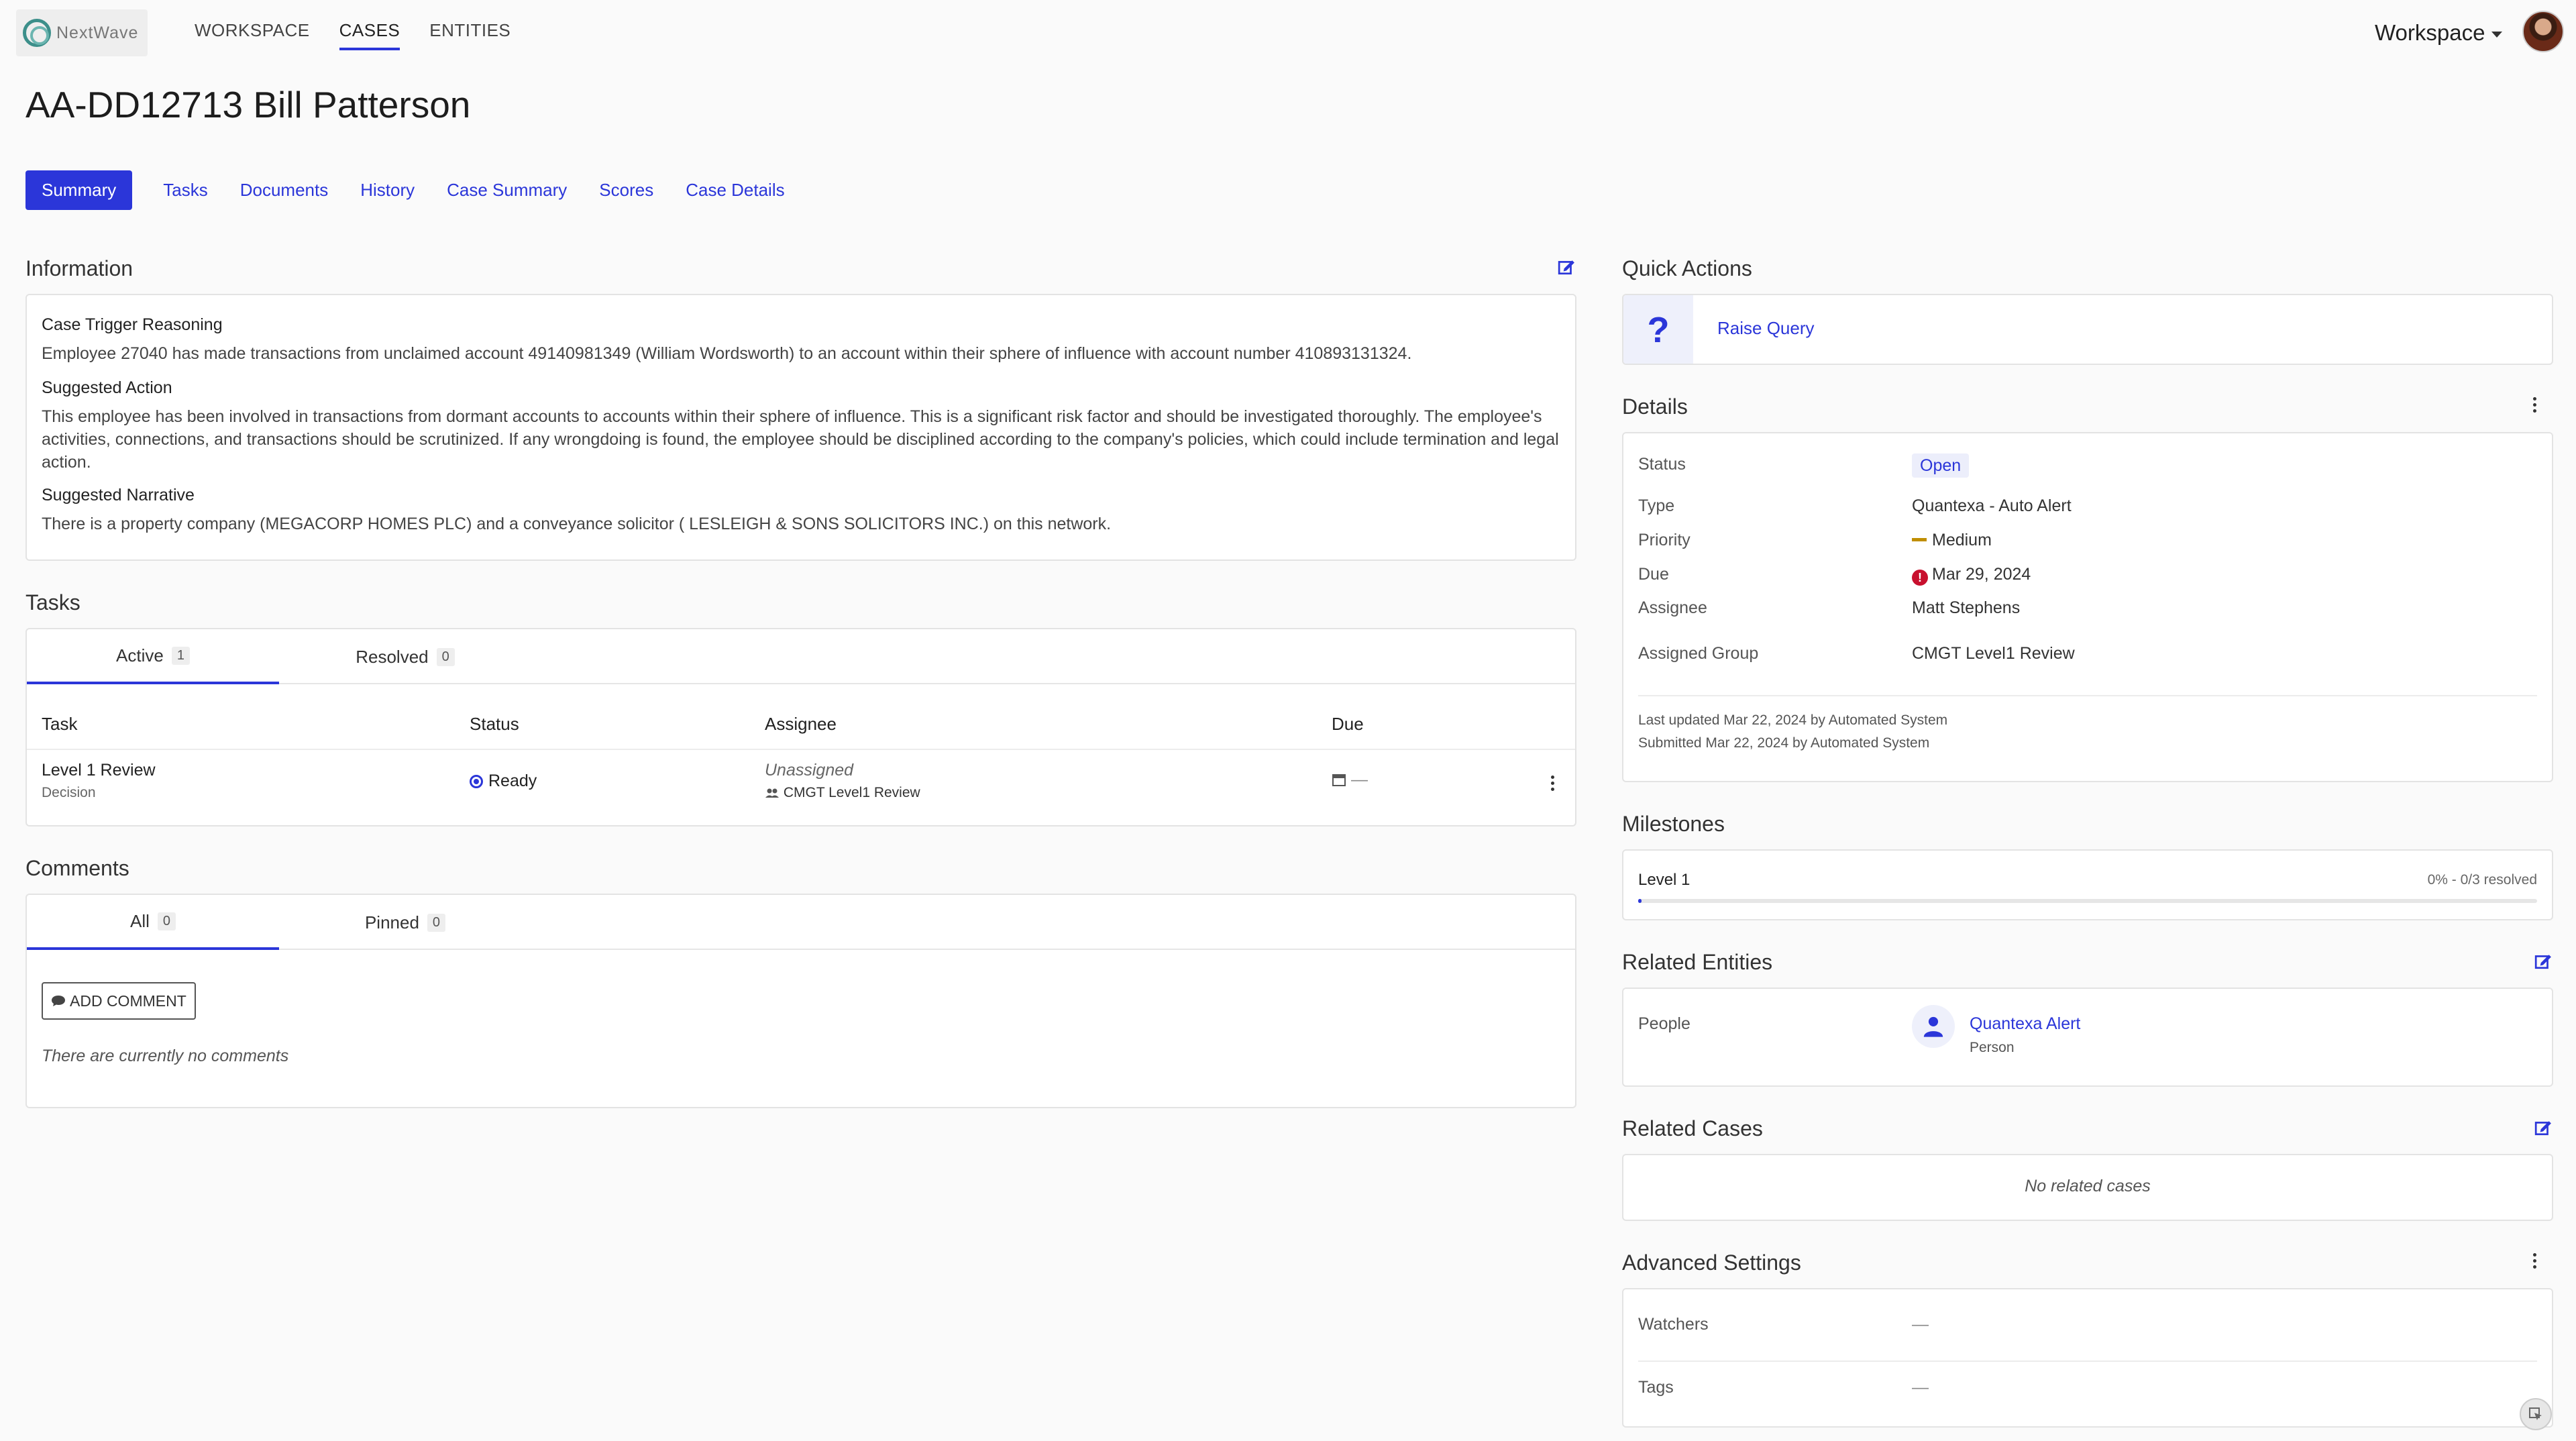  Describe the element at coordinates (2087, 1037) in the screenshot. I see `related-entities-card: People Quantexa Alert Person` at that location.